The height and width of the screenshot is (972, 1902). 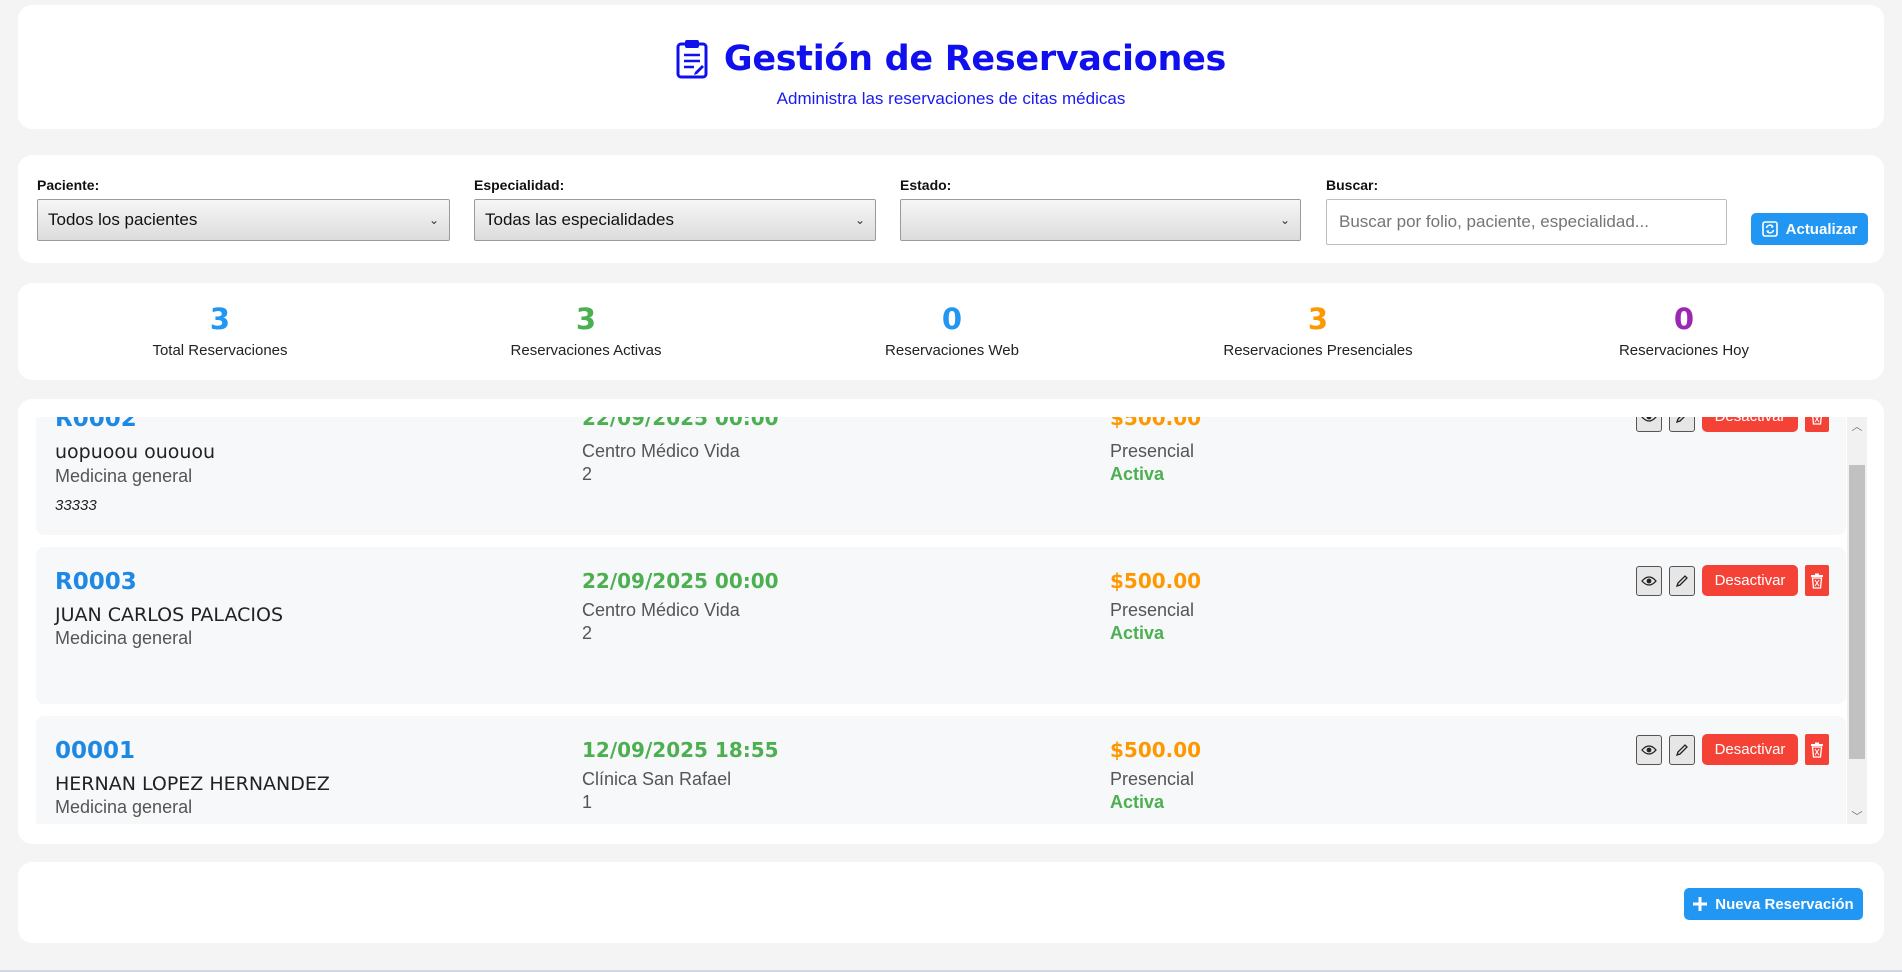 What do you see at coordinates (1784, 904) in the screenshot?
I see `new-reservation-label: Nueva Reservación` at bounding box center [1784, 904].